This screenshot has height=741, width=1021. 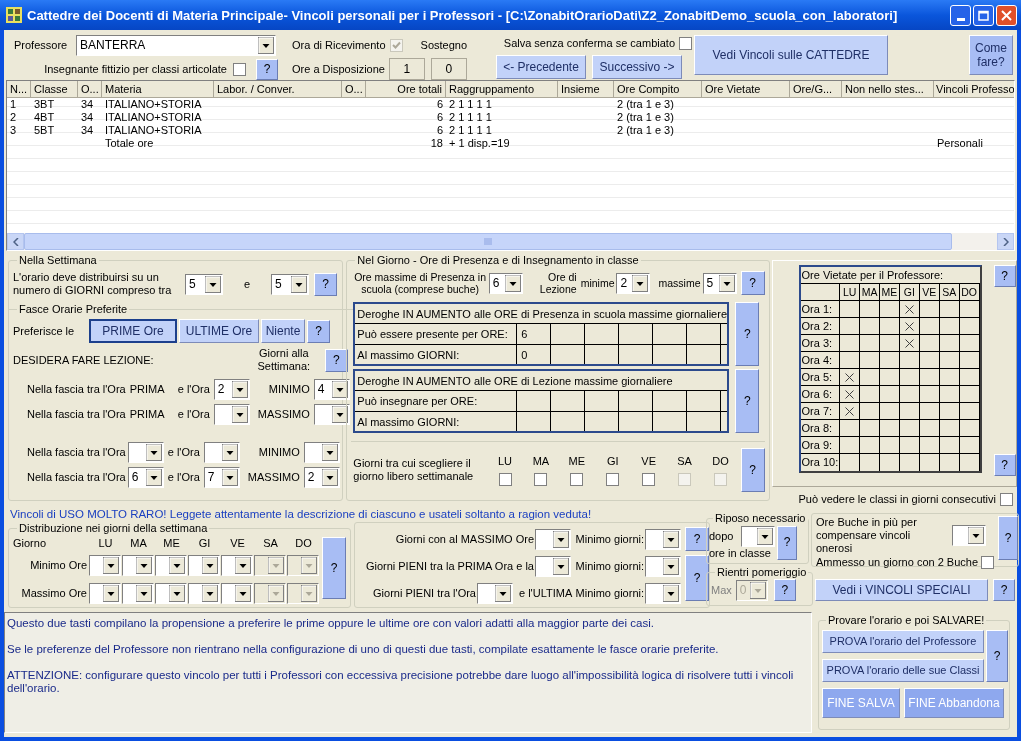 What do you see at coordinates (470, 130) in the screenshot?
I see `table-cell-text: 2 1 1 1 1` at bounding box center [470, 130].